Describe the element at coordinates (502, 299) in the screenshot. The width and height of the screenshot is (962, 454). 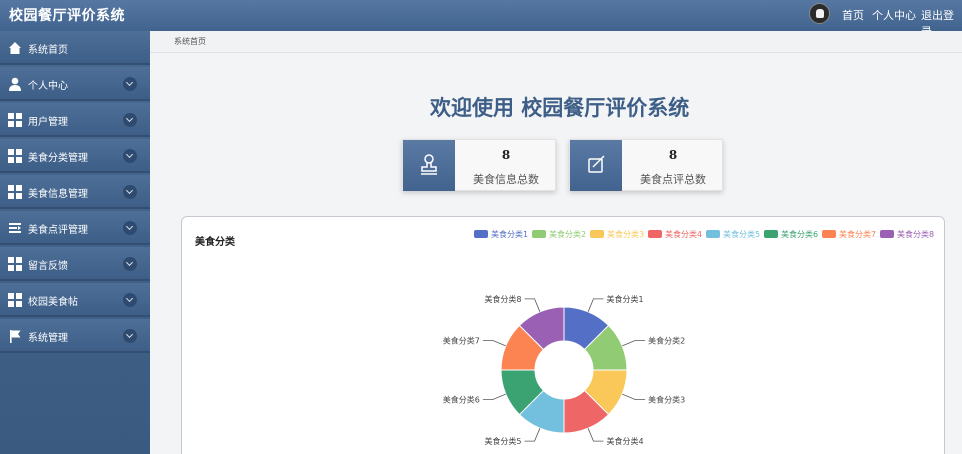
I see `slice-label: 美食分类8` at that location.